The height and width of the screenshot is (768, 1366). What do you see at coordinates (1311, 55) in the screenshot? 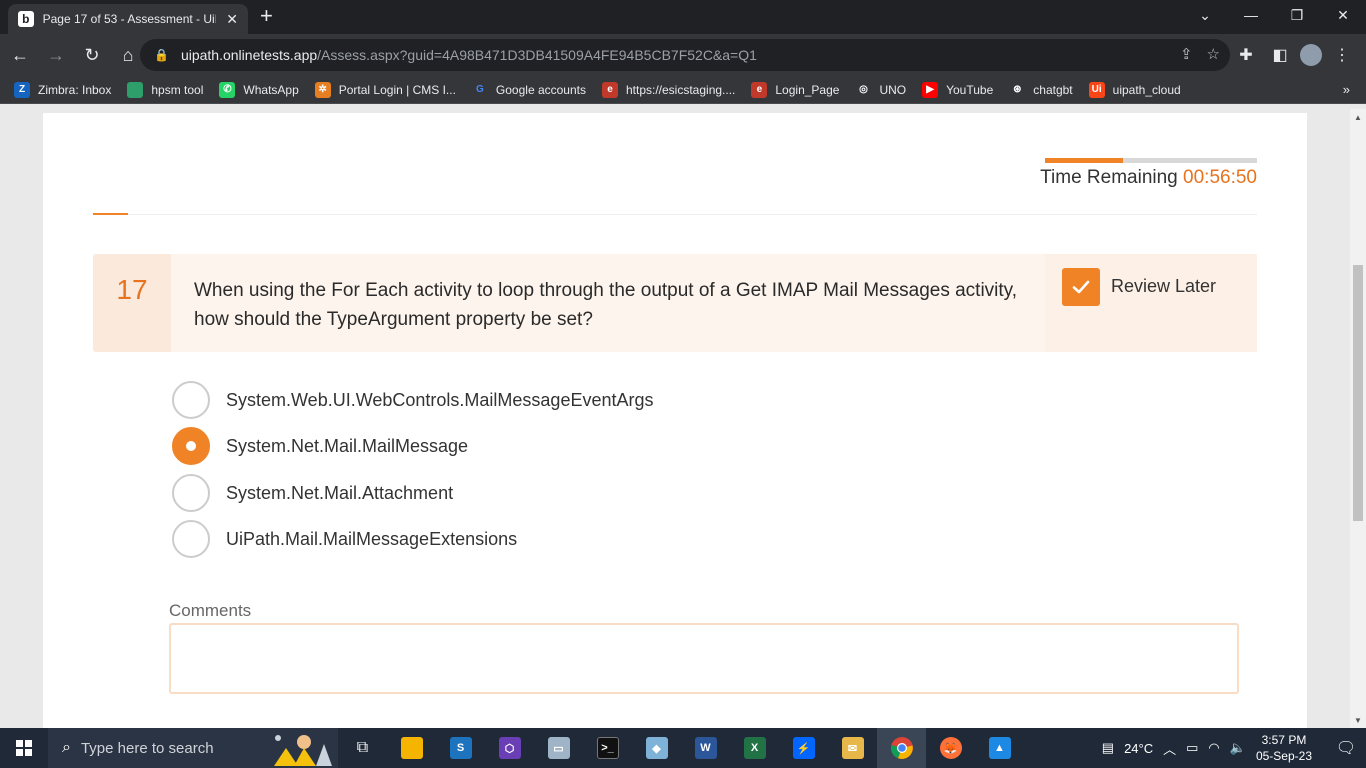
I see `profile-avatar` at bounding box center [1311, 55].